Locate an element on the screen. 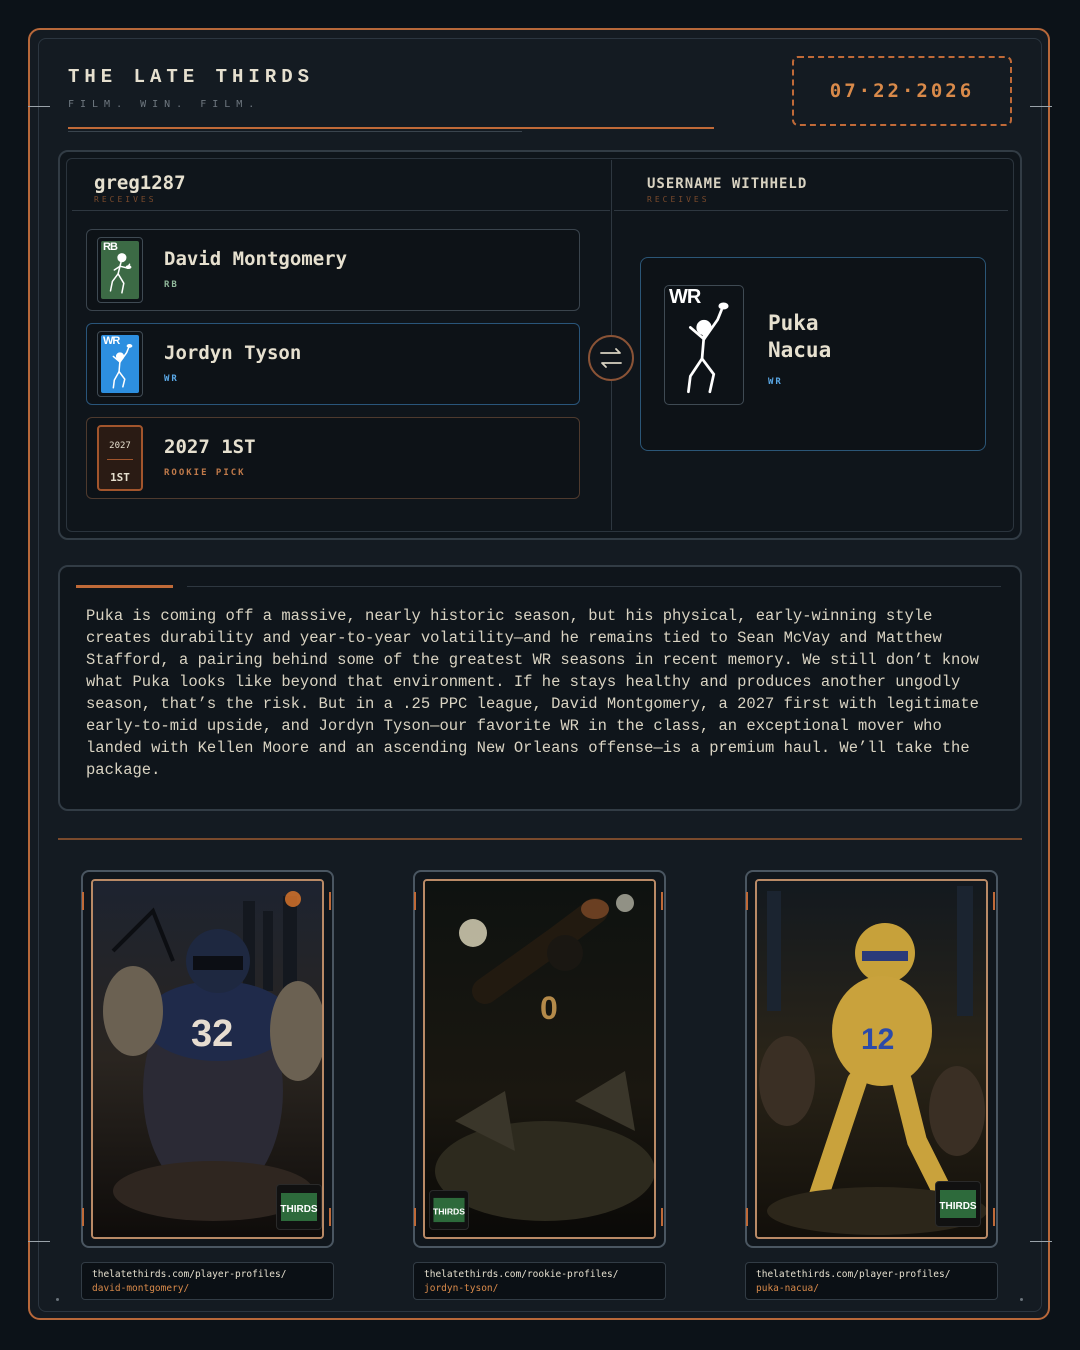 The image size is (1080, 1350). player-art-frame: 0 THIRDS is located at coordinates (539, 1059).